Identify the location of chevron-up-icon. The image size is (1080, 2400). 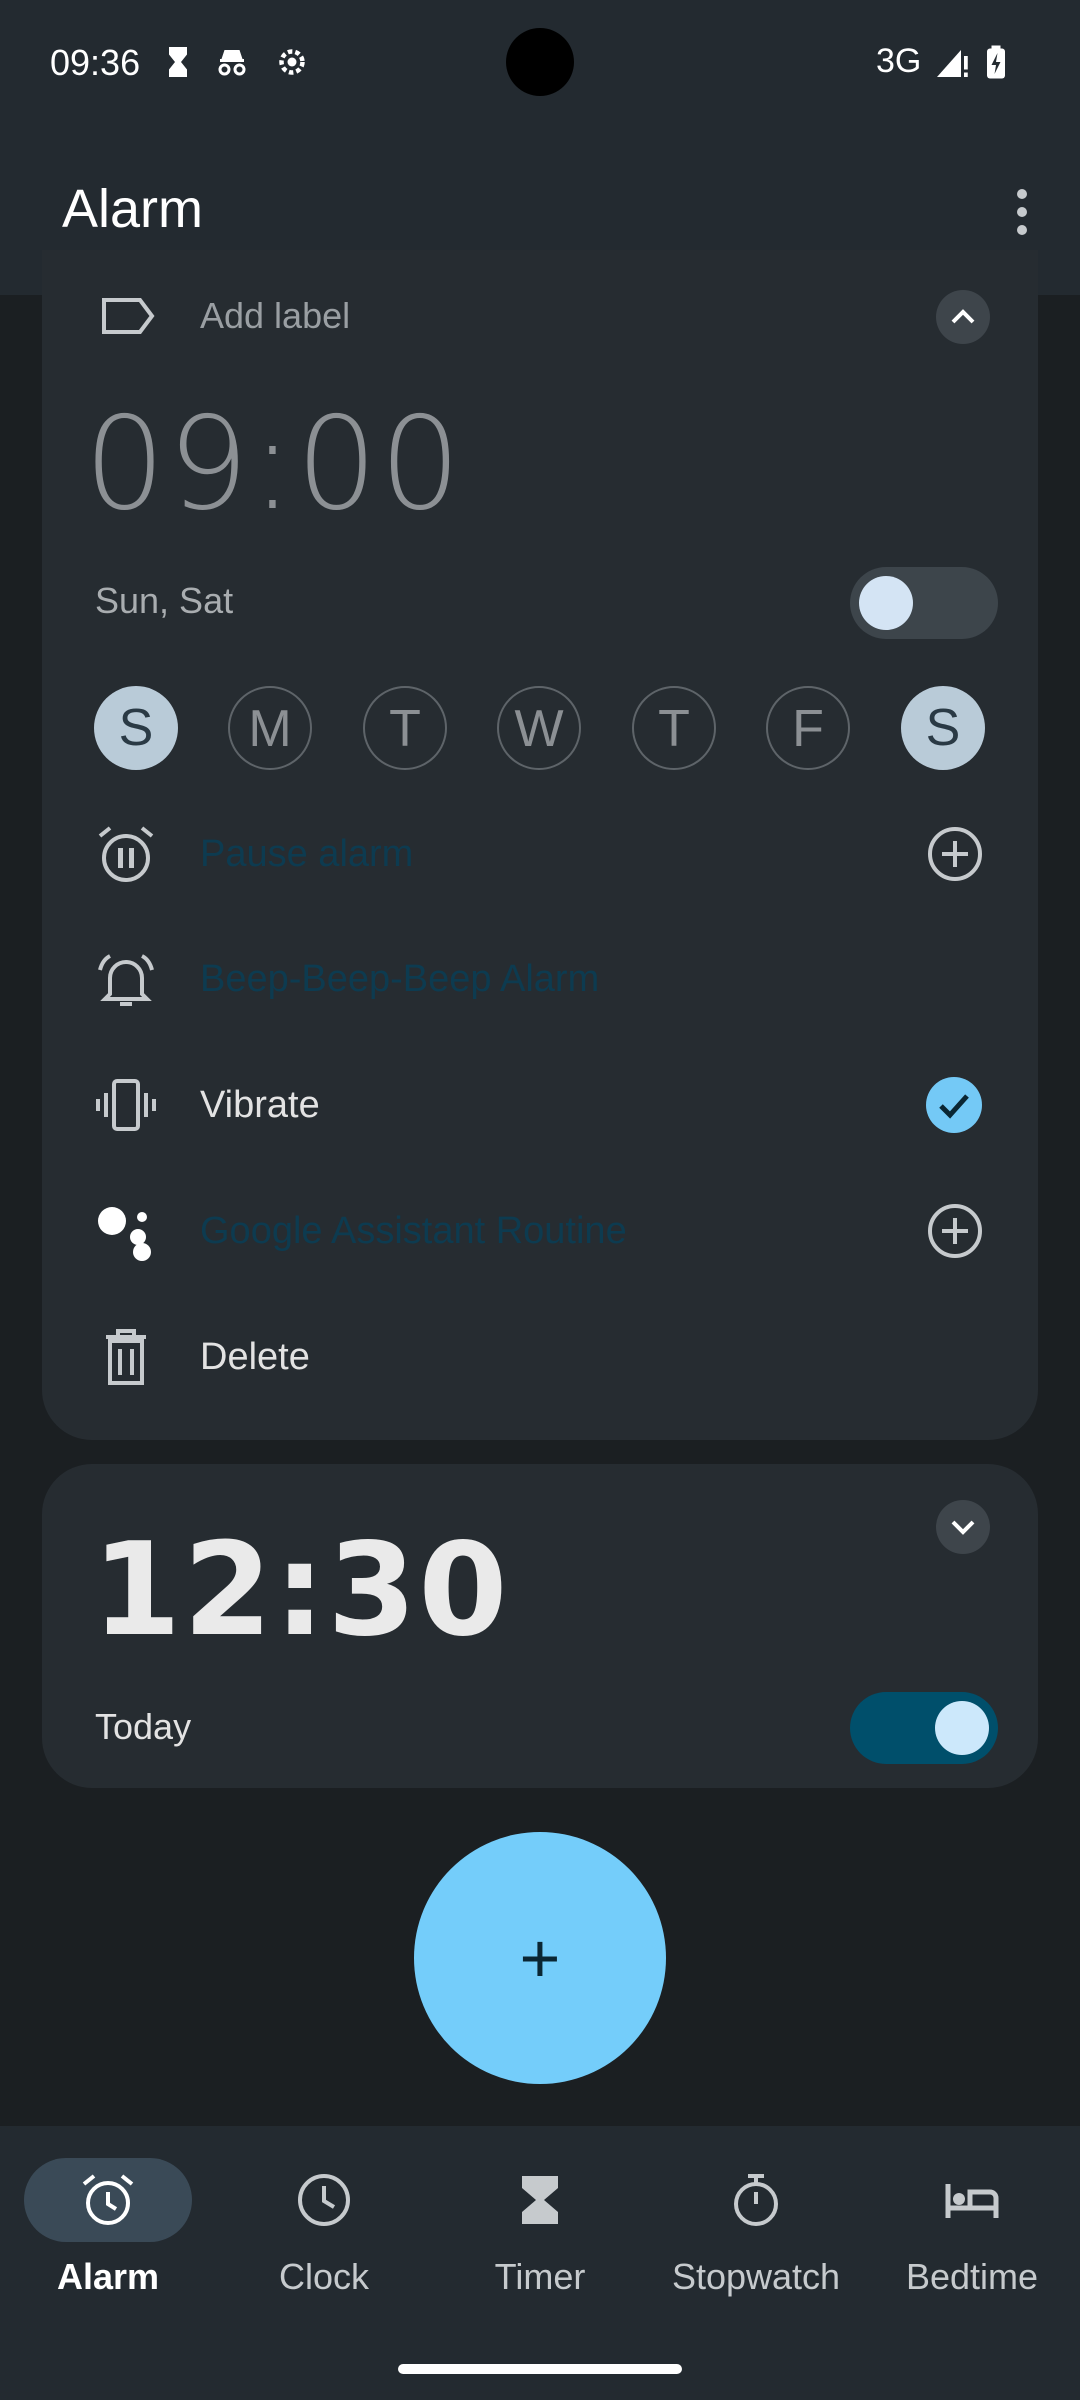
(963, 316).